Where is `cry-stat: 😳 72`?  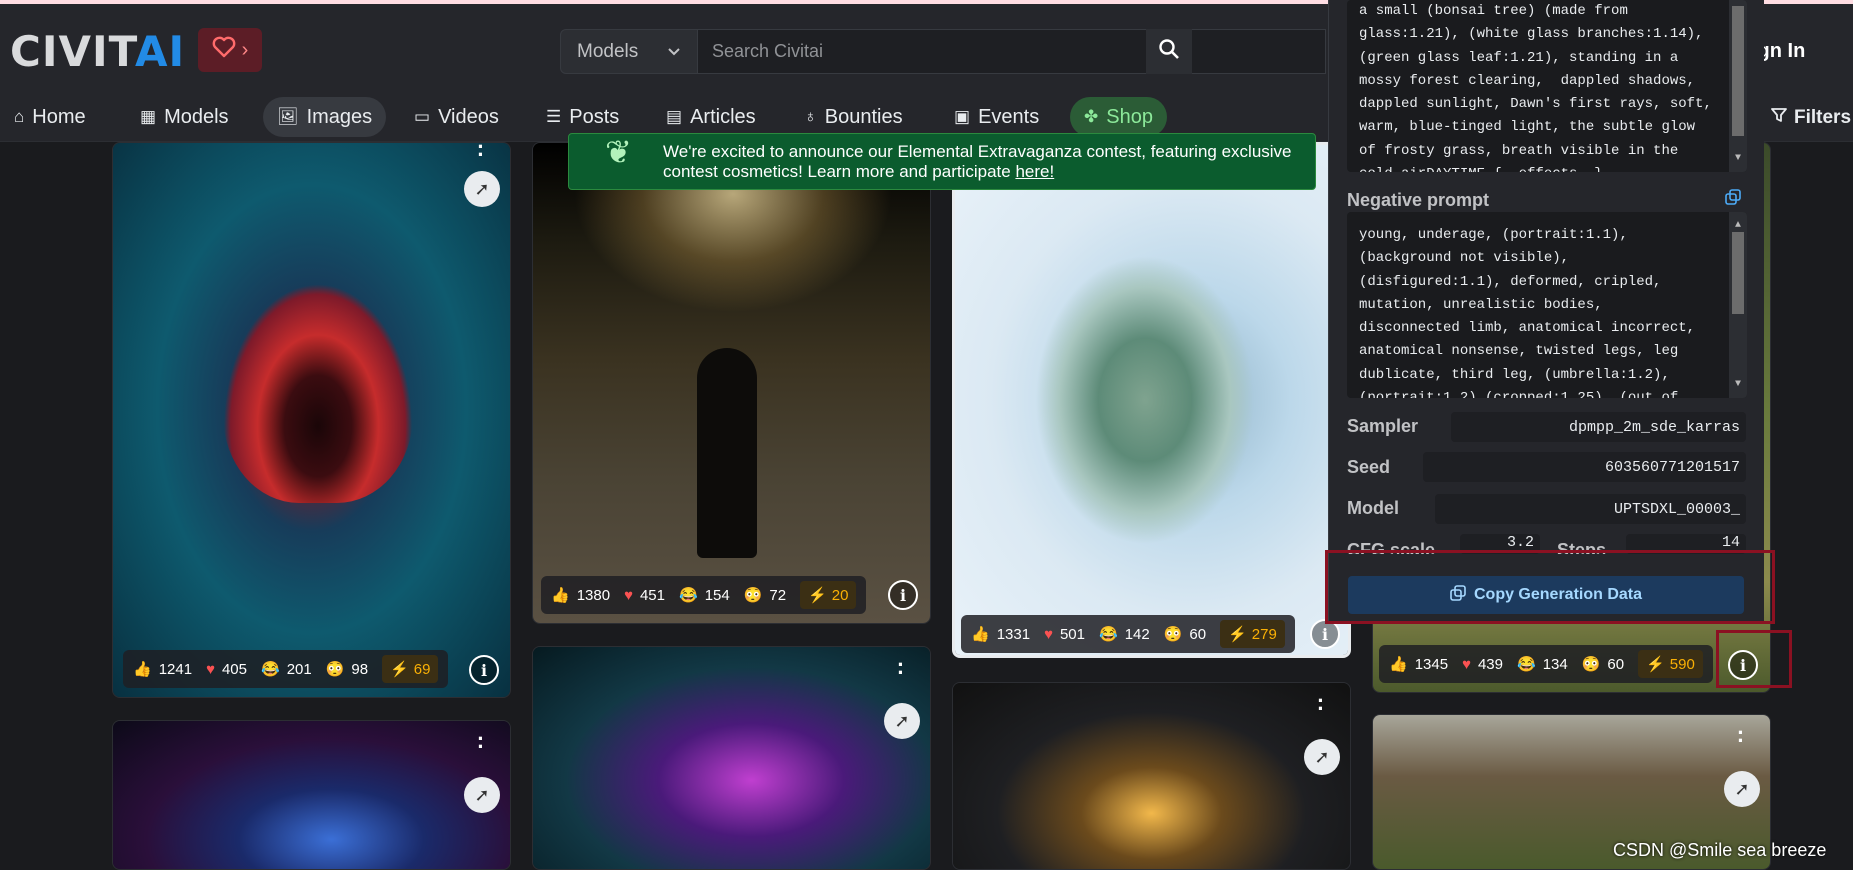
cry-stat: 😳 72 is located at coordinates (765, 595).